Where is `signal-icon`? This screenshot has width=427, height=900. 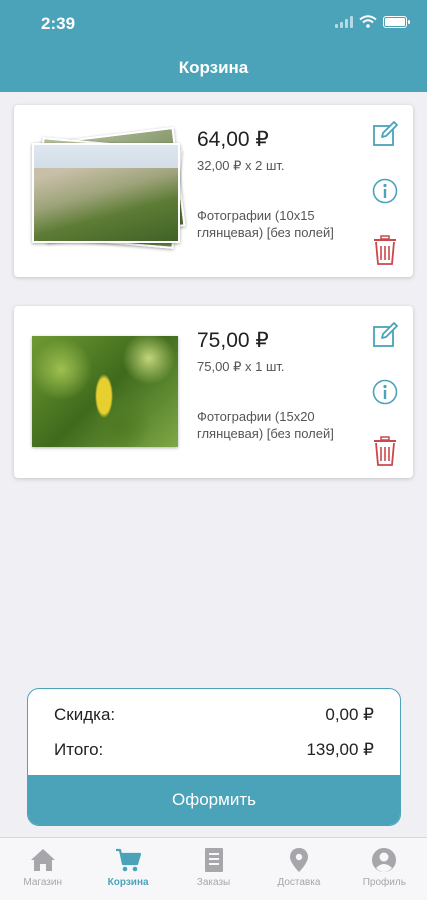
signal-icon is located at coordinates (344, 21).